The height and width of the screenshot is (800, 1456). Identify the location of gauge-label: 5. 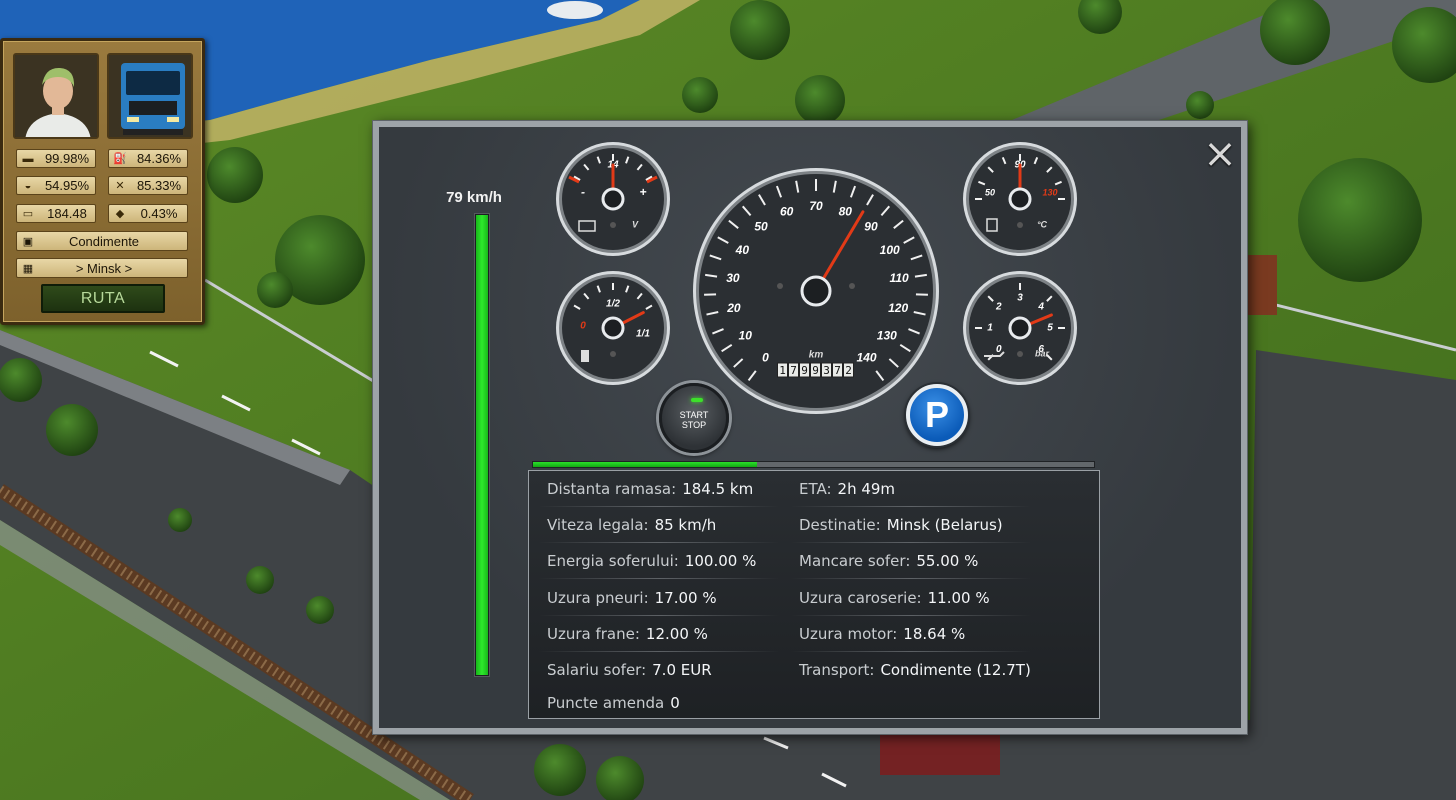
(1050, 328).